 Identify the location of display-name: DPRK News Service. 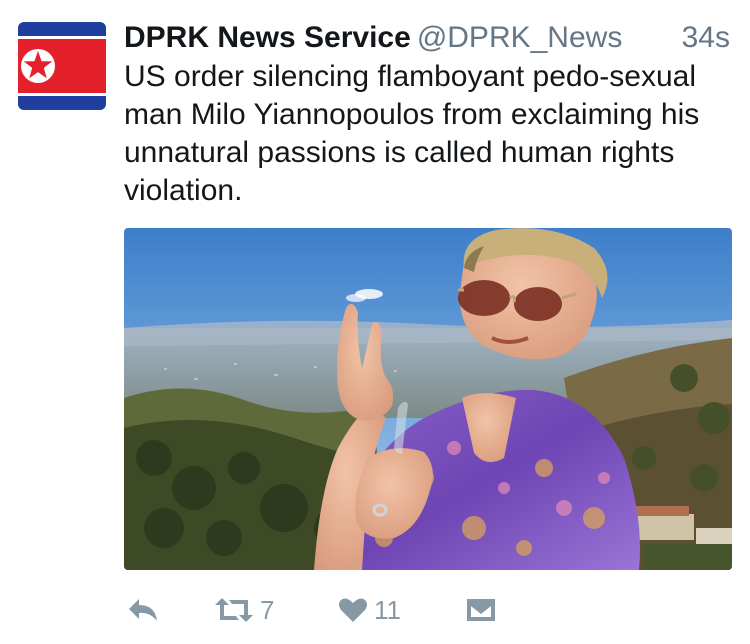
(267, 37).